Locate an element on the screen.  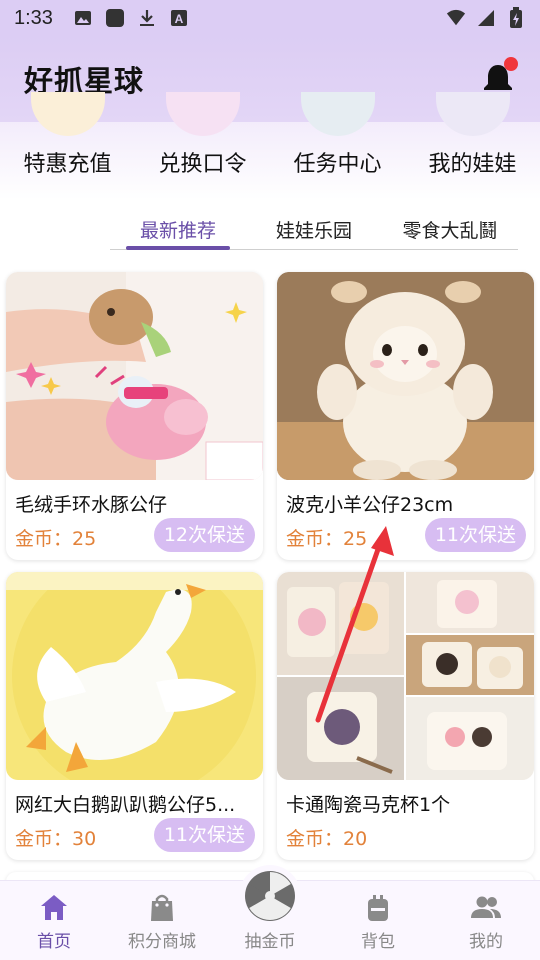
category-tabs: 最新推荐 娃娃乐园 零食大乱鬪 is located at coordinates (314, 230).